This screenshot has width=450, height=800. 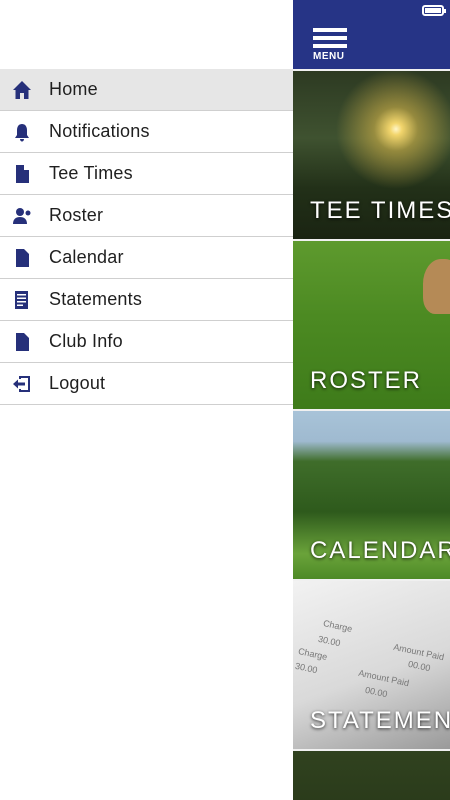 What do you see at coordinates (371, 774) in the screenshot?
I see `tile-partial` at bounding box center [371, 774].